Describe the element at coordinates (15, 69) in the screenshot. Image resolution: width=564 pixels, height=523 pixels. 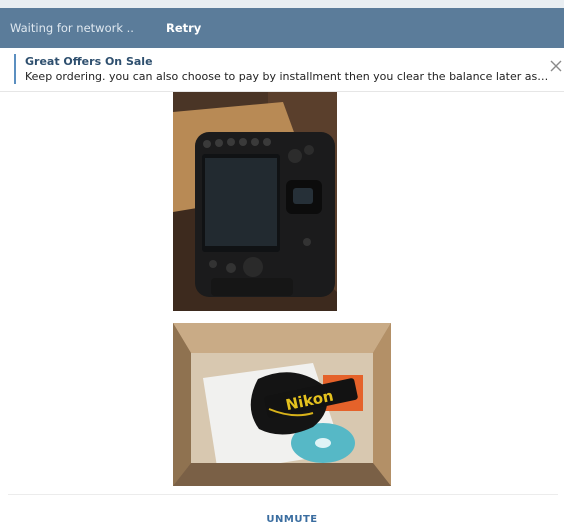
I see `pinned-accent-bar` at that location.